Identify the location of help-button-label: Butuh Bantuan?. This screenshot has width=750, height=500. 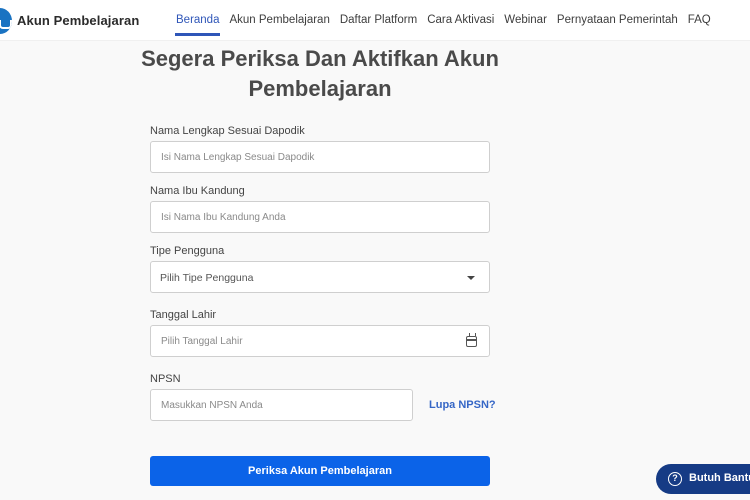
(719, 478).